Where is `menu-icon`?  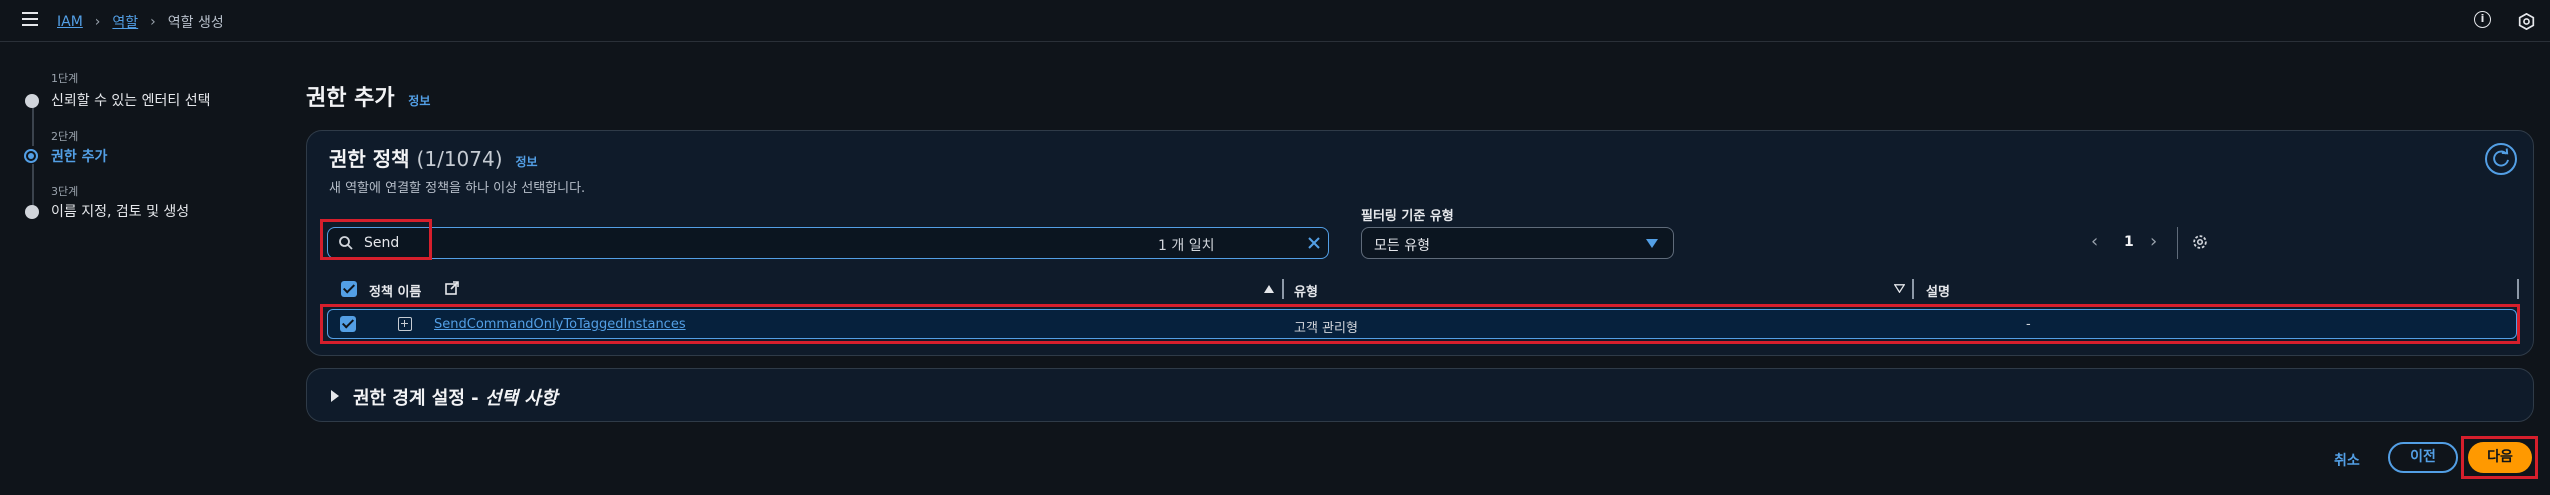
menu-icon is located at coordinates (30, 19).